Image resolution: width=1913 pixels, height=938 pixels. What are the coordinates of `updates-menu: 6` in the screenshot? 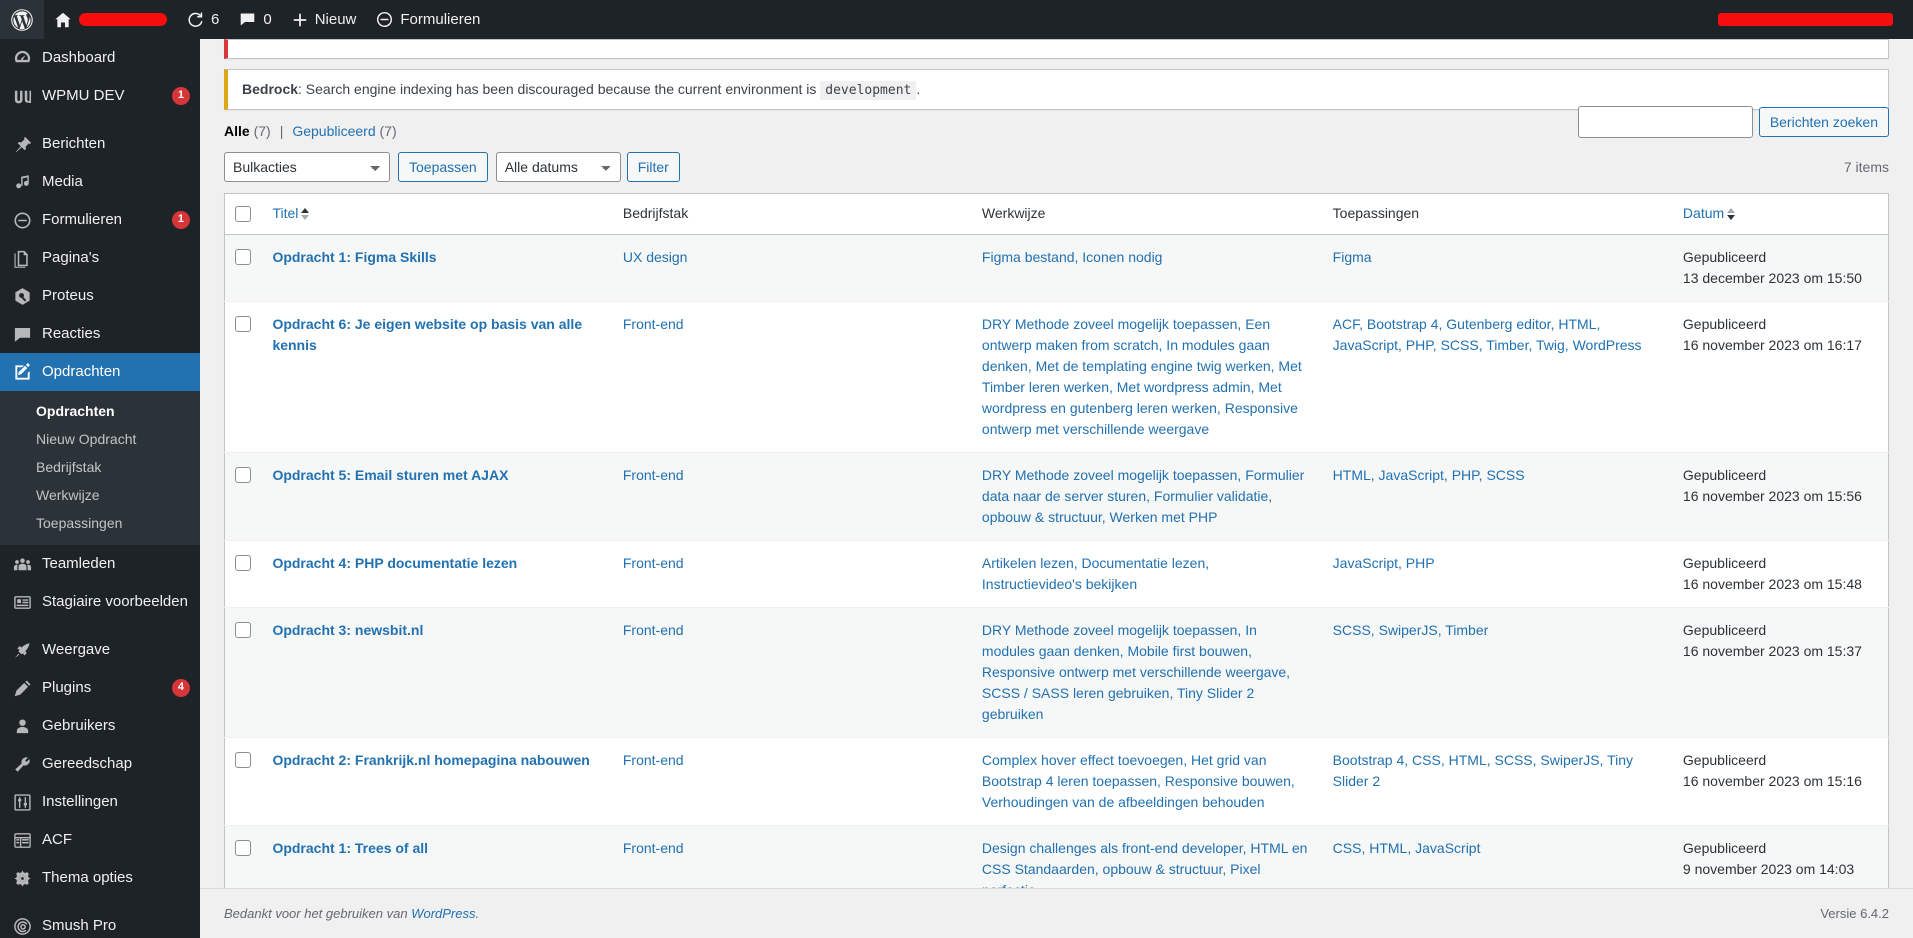 It's located at (203, 19).